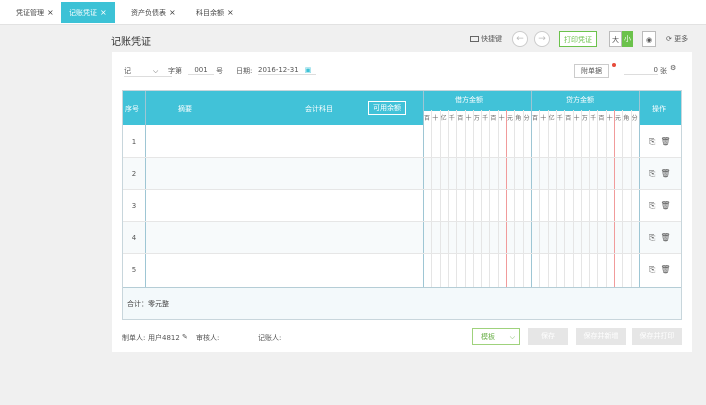 The height and width of the screenshot is (405, 706). Describe the element at coordinates (148, 71) in the screenshot. I see `voucher-word-select: 记 ⌵` at that location.